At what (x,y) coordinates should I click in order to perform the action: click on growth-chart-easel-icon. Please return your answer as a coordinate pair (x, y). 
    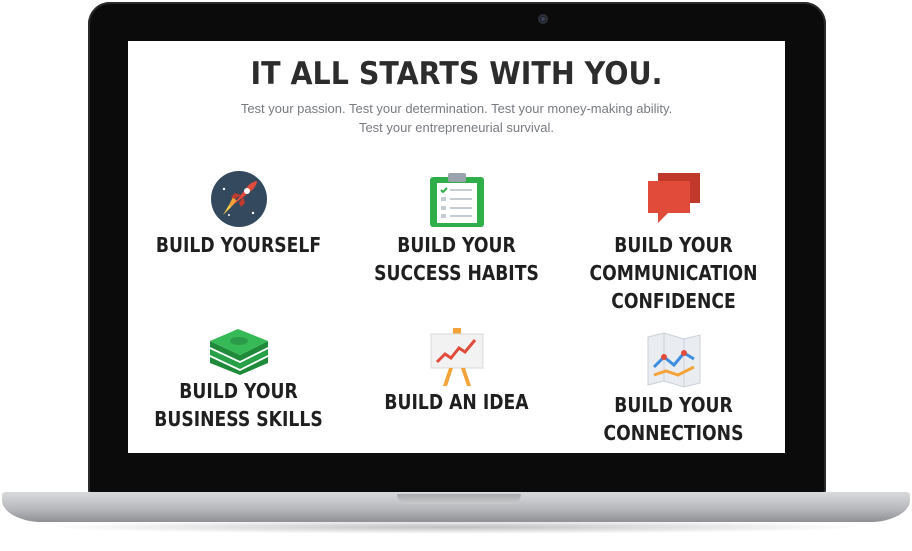
    Looking at the image, I should click on (456, 357).